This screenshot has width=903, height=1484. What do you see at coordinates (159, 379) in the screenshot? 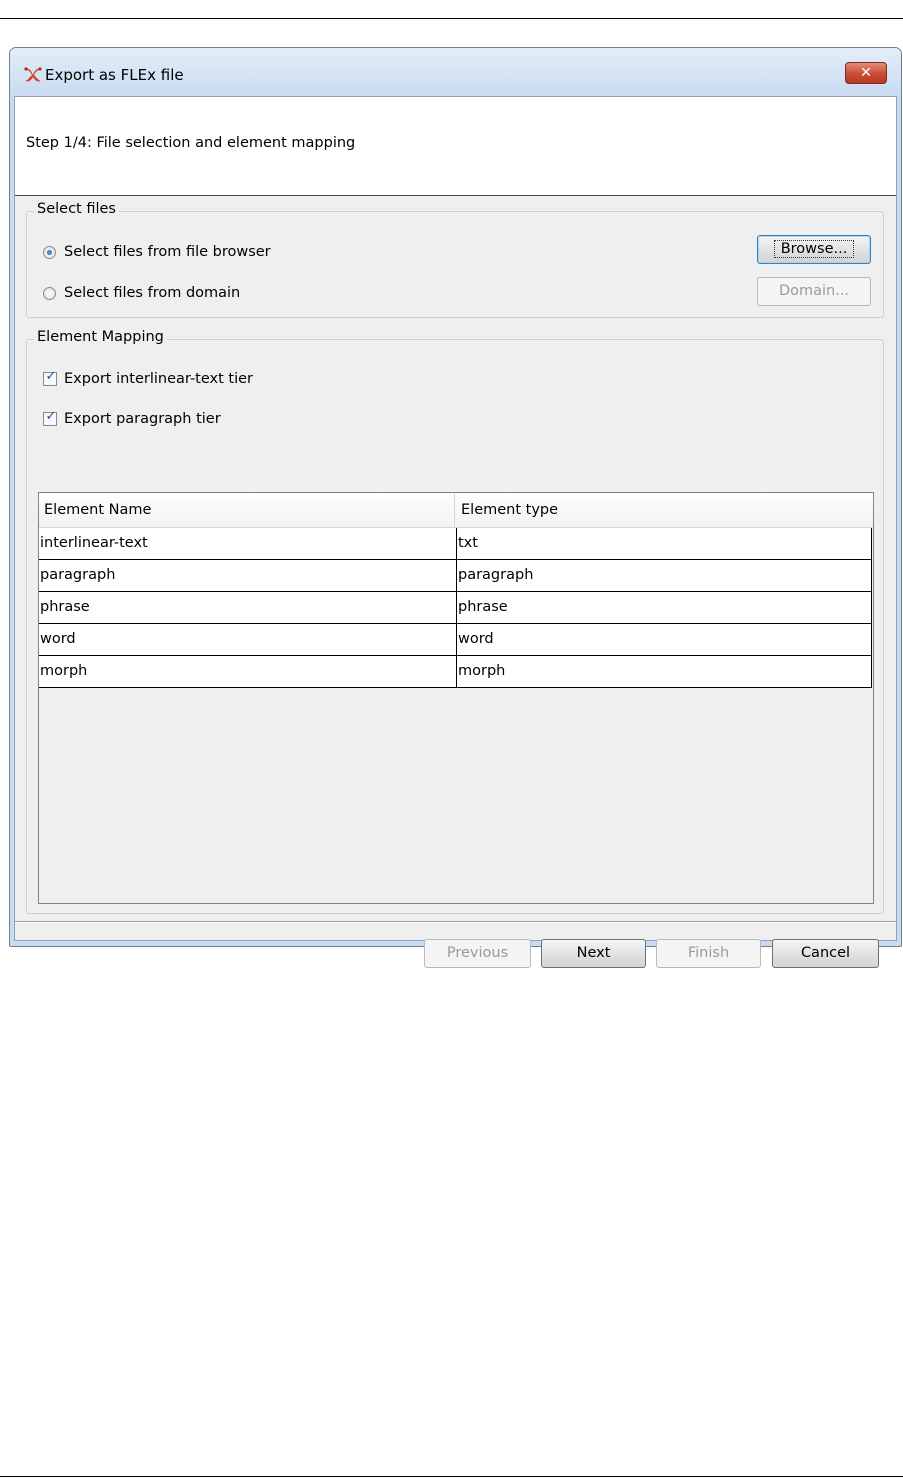
I see `checkbox-interlinear-label: Export interlinear-text tier` at bounding box center [159, 379].